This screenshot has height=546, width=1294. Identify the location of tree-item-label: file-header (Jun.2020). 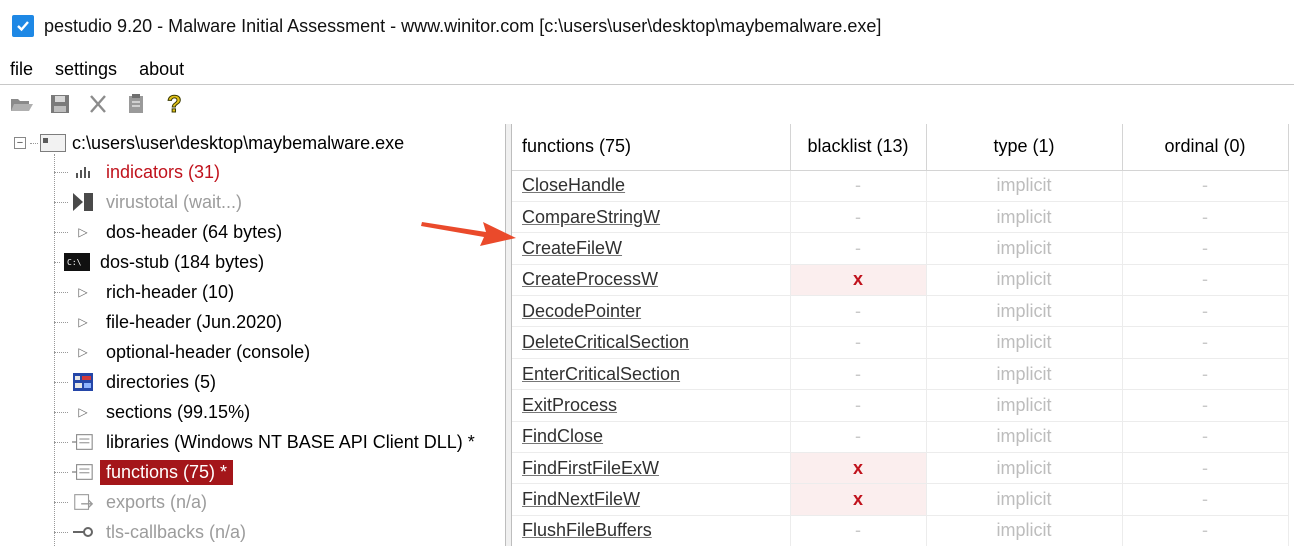
(194, 321).